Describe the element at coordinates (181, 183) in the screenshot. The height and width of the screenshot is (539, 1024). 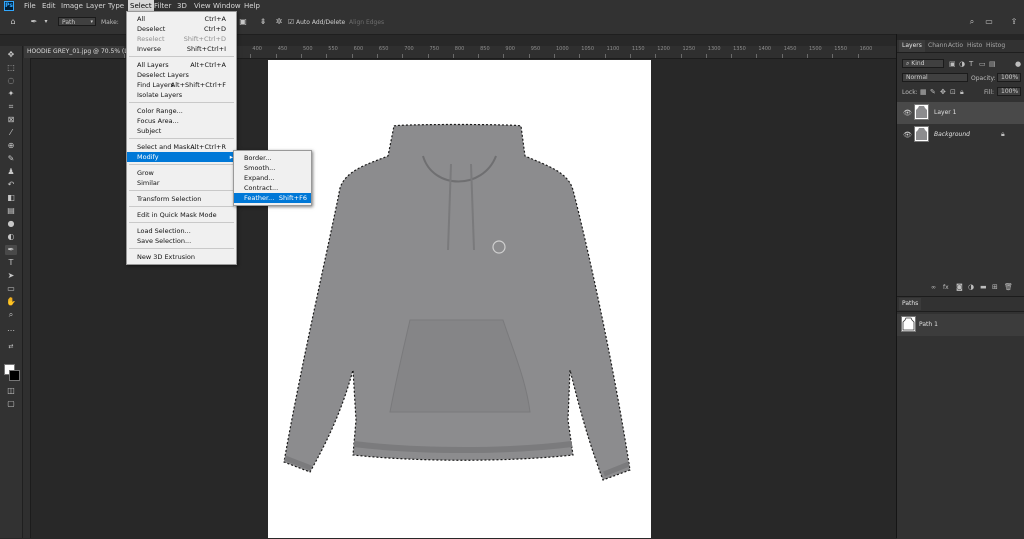
I see `menu-item-similar: Similar` at that location.